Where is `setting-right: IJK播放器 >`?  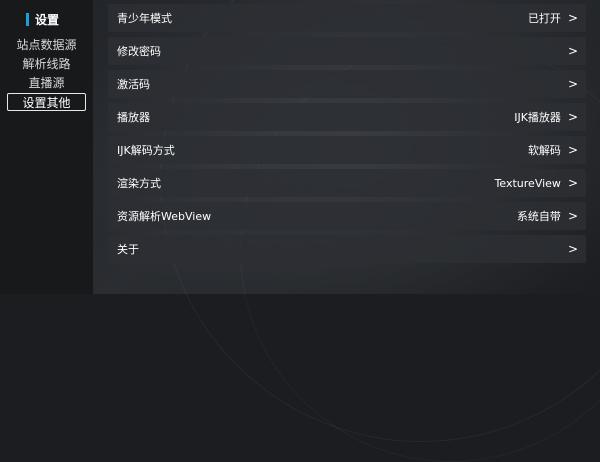
setting-right: IJK播放器 > is located at coordinates (546, 117).